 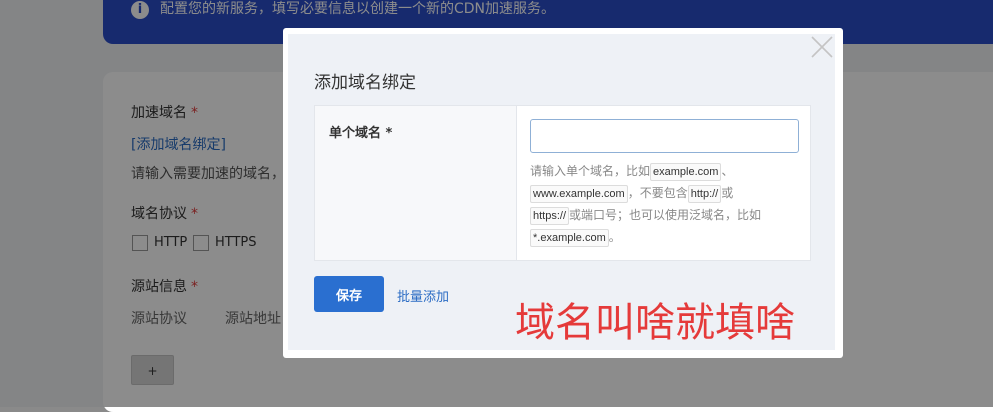 What do you see at coordinates (579, 194) in the screenshot?
I see `example-code: www.example.com` at bounding box center [579, 194].